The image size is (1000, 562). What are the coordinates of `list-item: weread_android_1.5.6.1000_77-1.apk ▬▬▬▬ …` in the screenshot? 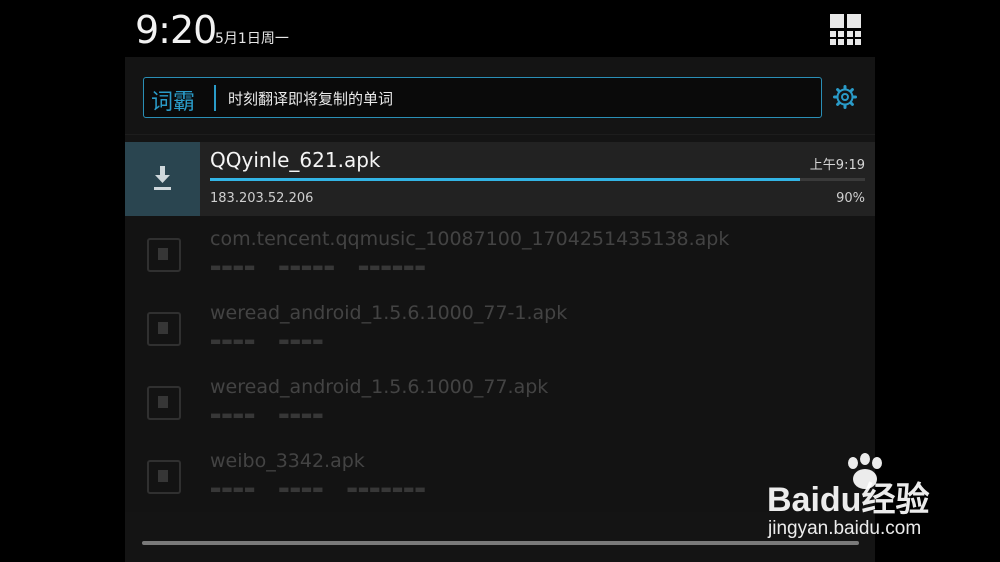 It's located at (500, 327).